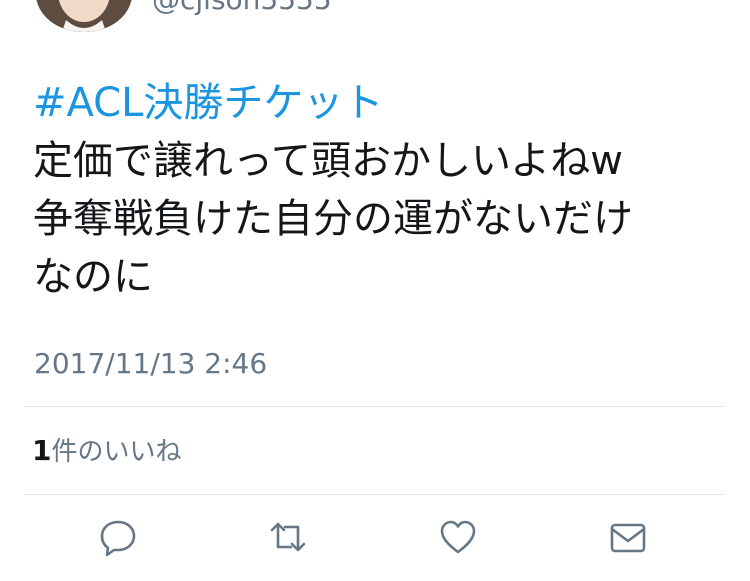 The width and height of the screenshot is (750, 581). I want to click on retweet-button, so click(288, 537).